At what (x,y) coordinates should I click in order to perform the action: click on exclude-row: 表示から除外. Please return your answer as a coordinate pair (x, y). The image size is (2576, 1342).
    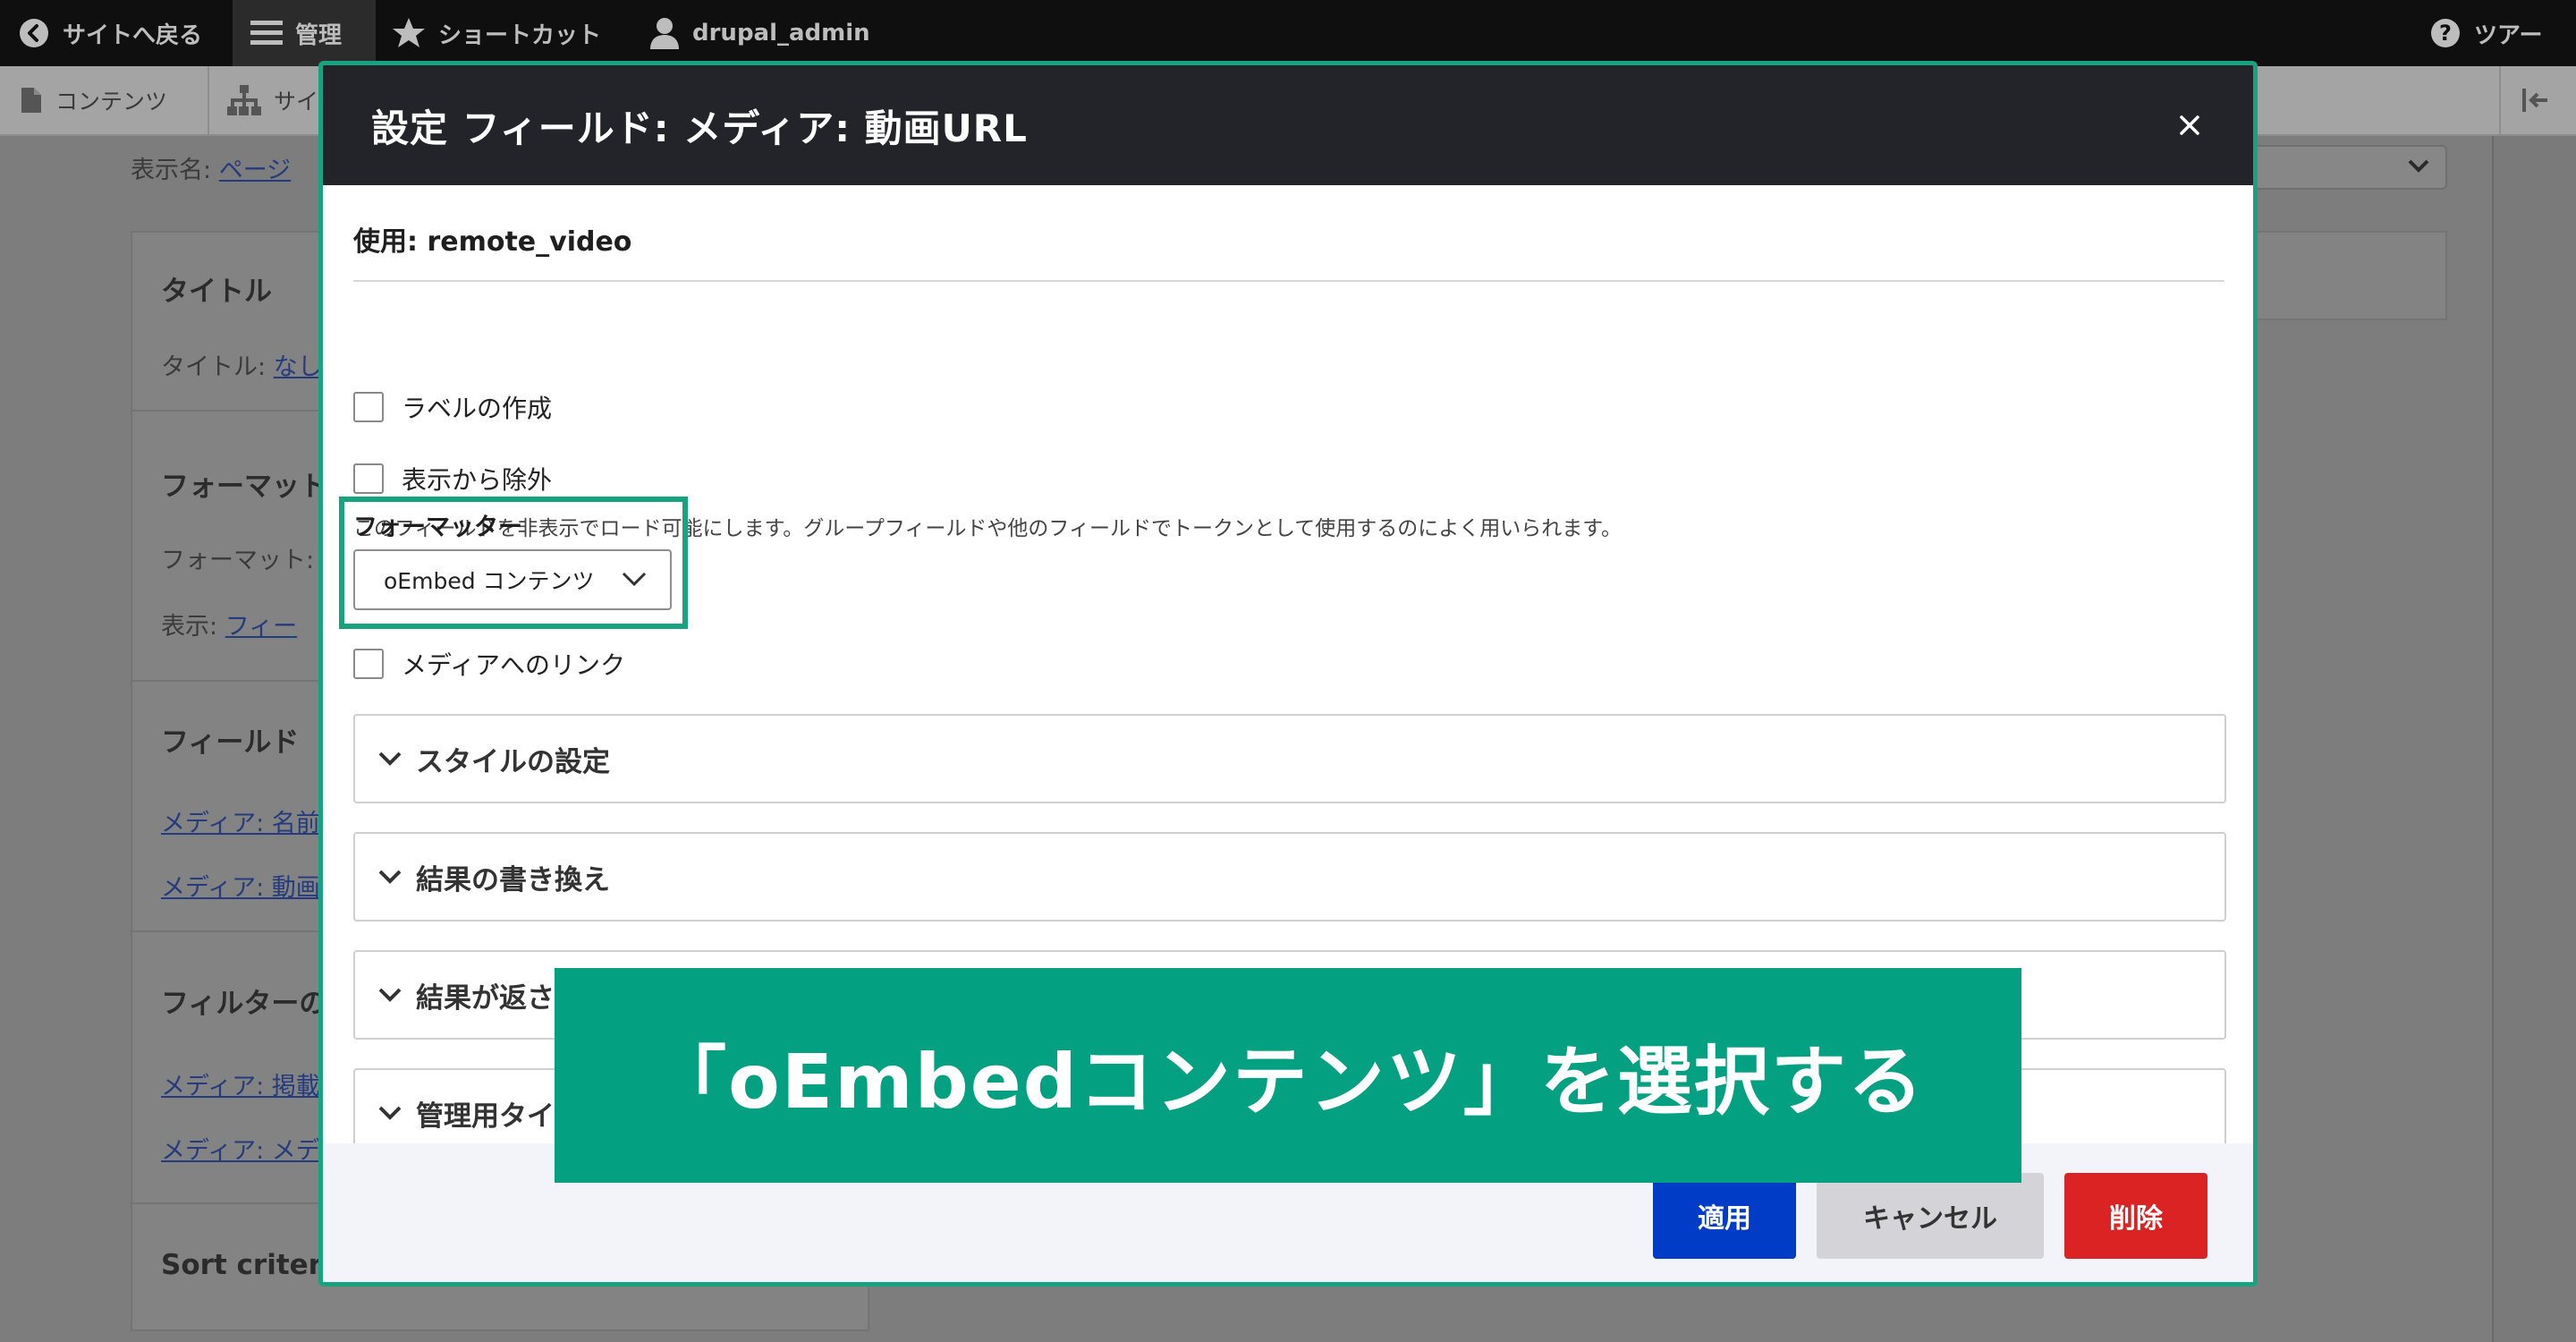
    Looking at the image, I should click on (452, 479).